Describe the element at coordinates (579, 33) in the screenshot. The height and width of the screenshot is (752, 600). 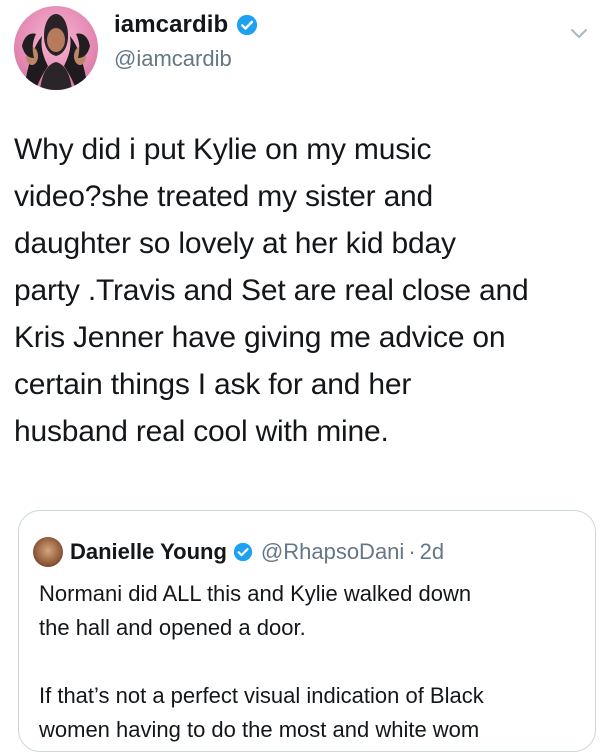
I see `chevron-down-icon` at that location.